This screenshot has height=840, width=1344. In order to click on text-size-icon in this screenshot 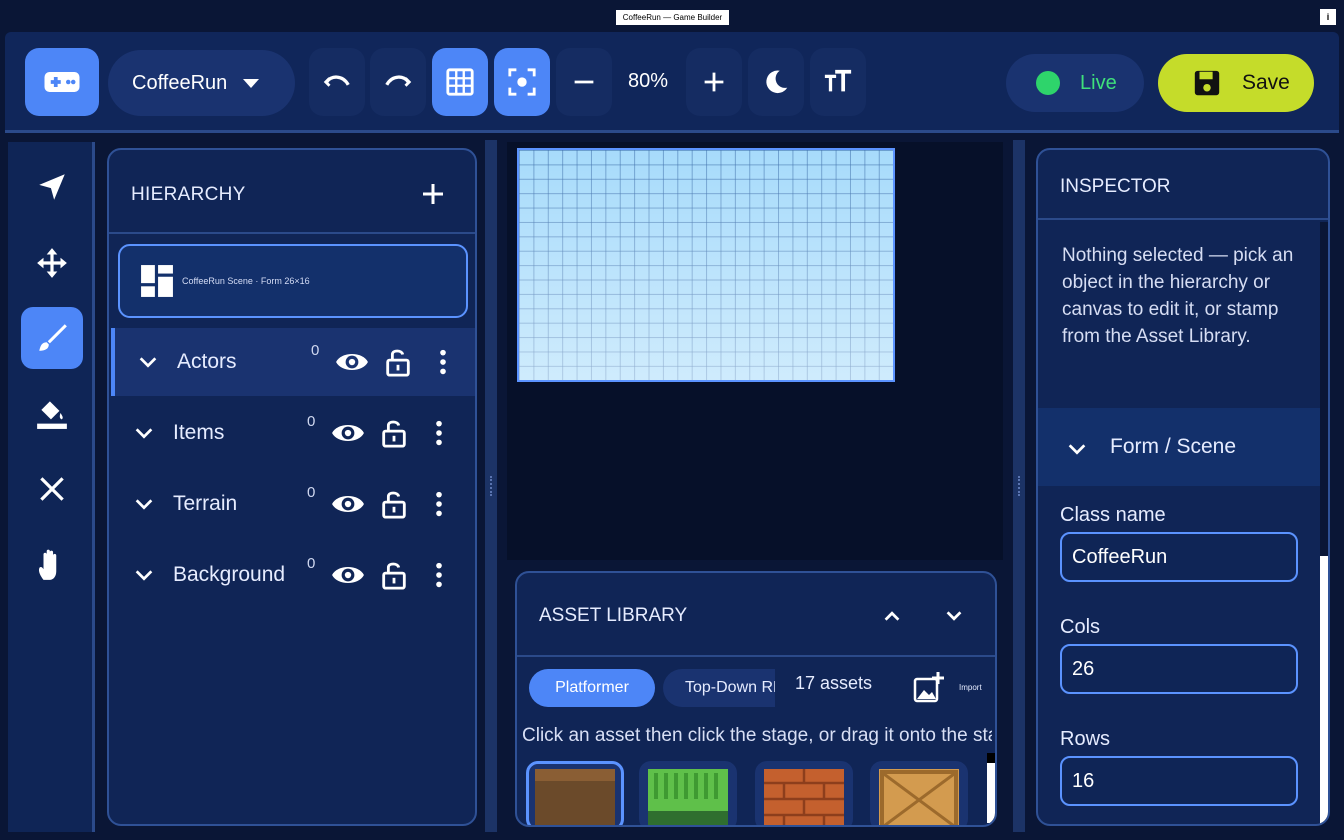, I will do `click(838, 80)`.